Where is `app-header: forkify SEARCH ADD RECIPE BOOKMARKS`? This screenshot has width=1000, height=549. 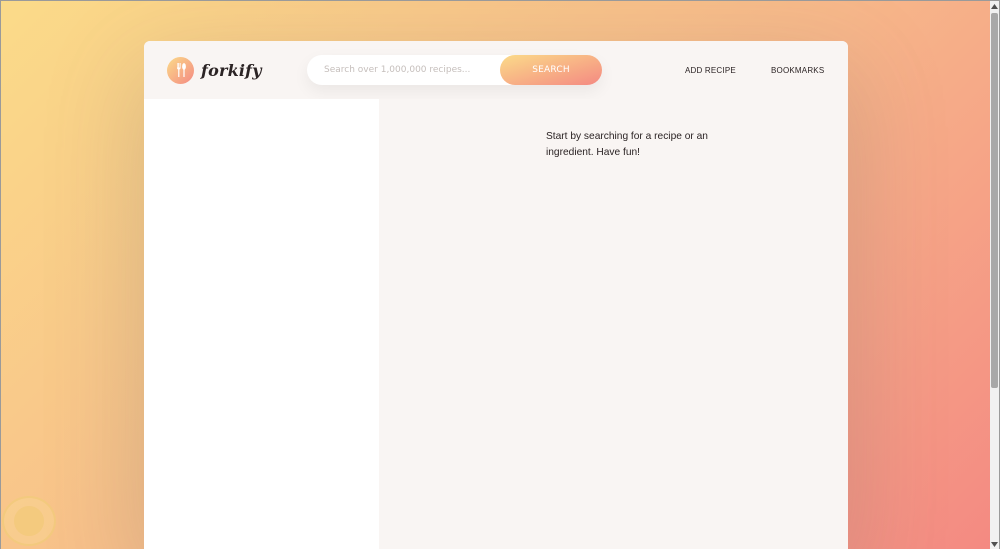 app-header: forkify SEARCH ADD RECIPE BOOKMARKS is located at coordinates (496, 70).